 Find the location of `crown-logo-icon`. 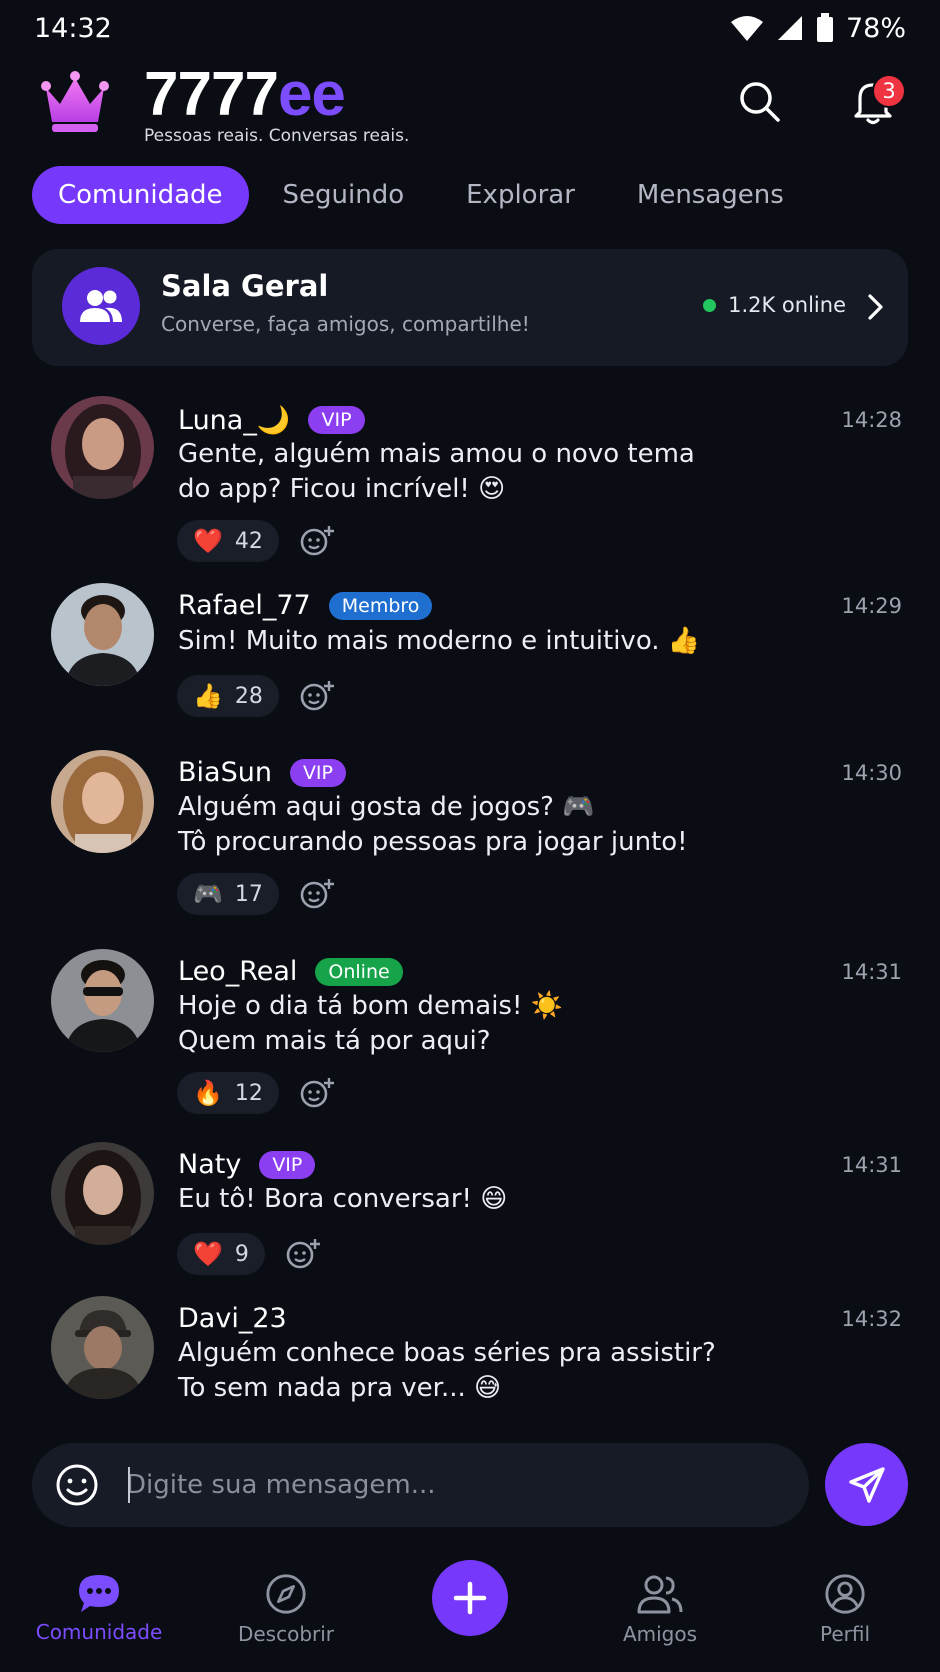

crown-logo-icon is located at coordinates (75, 101).